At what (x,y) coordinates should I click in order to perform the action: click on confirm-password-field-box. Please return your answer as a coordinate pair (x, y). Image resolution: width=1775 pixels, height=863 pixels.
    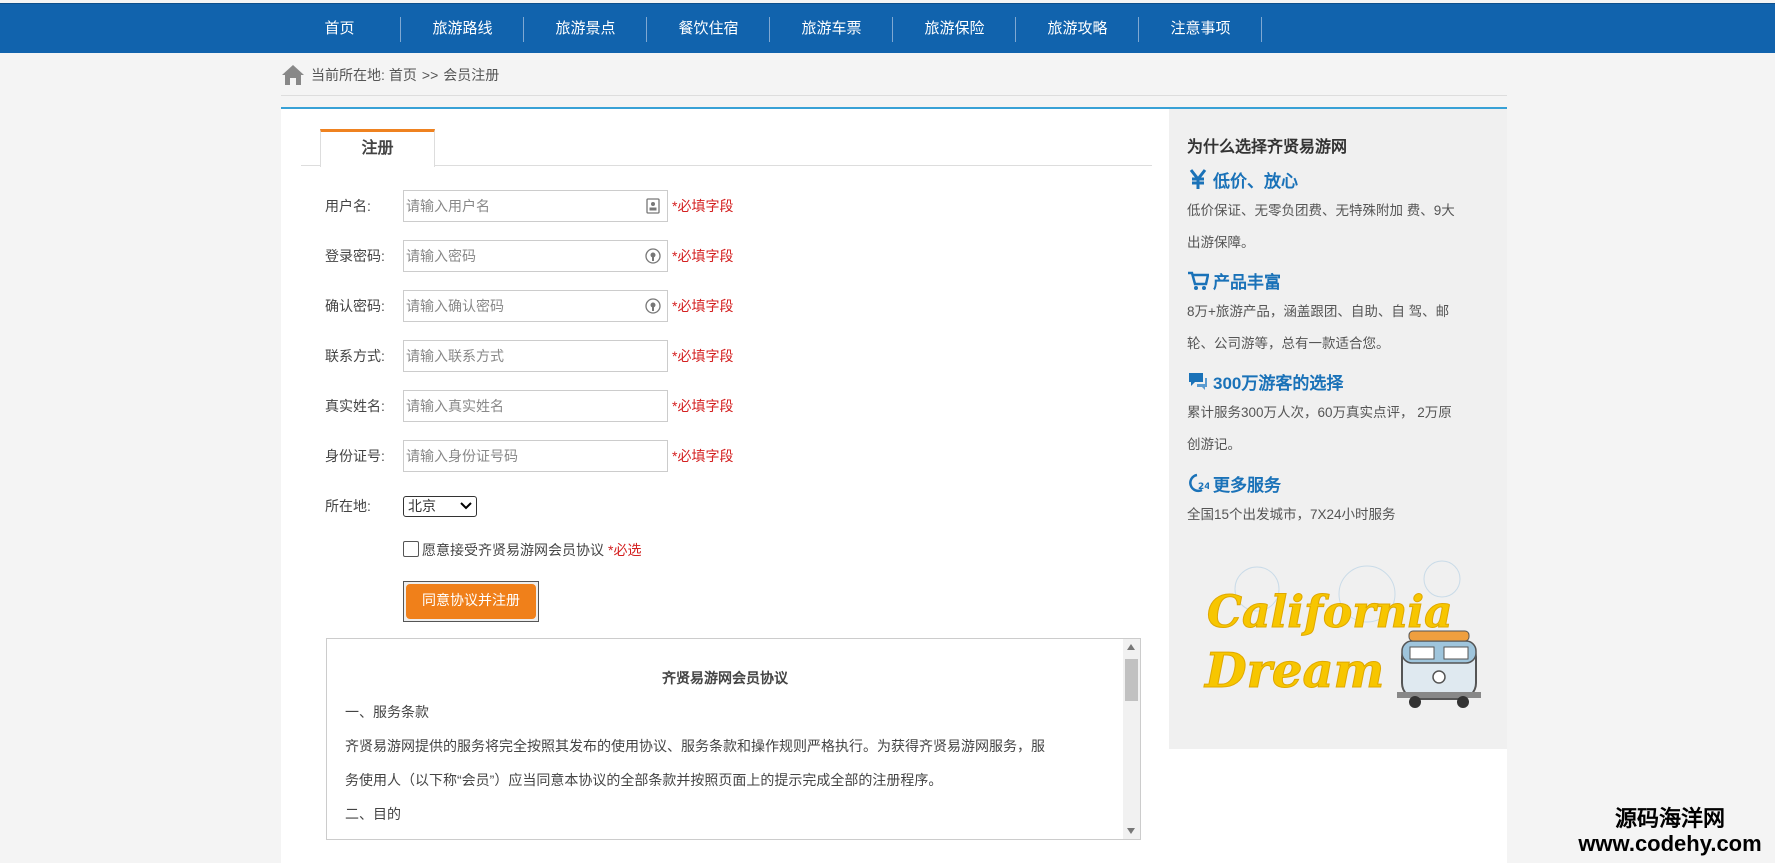
    Looking at the image, I should click on (535, 306).